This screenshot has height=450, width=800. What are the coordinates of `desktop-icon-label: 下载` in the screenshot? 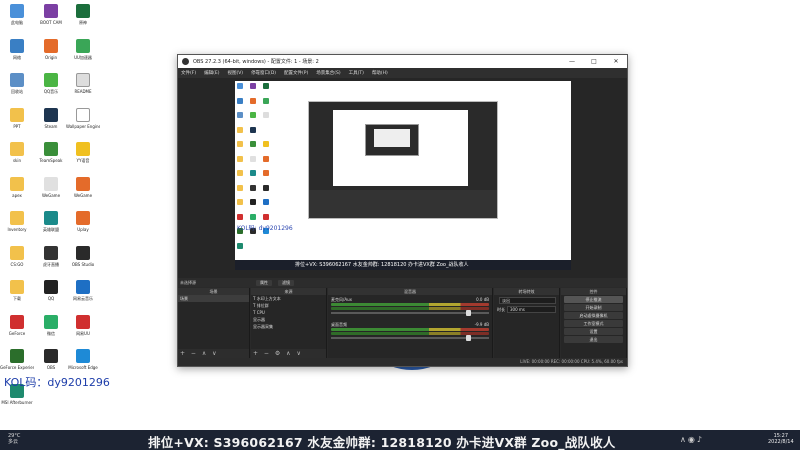 It's located at (17, 298).